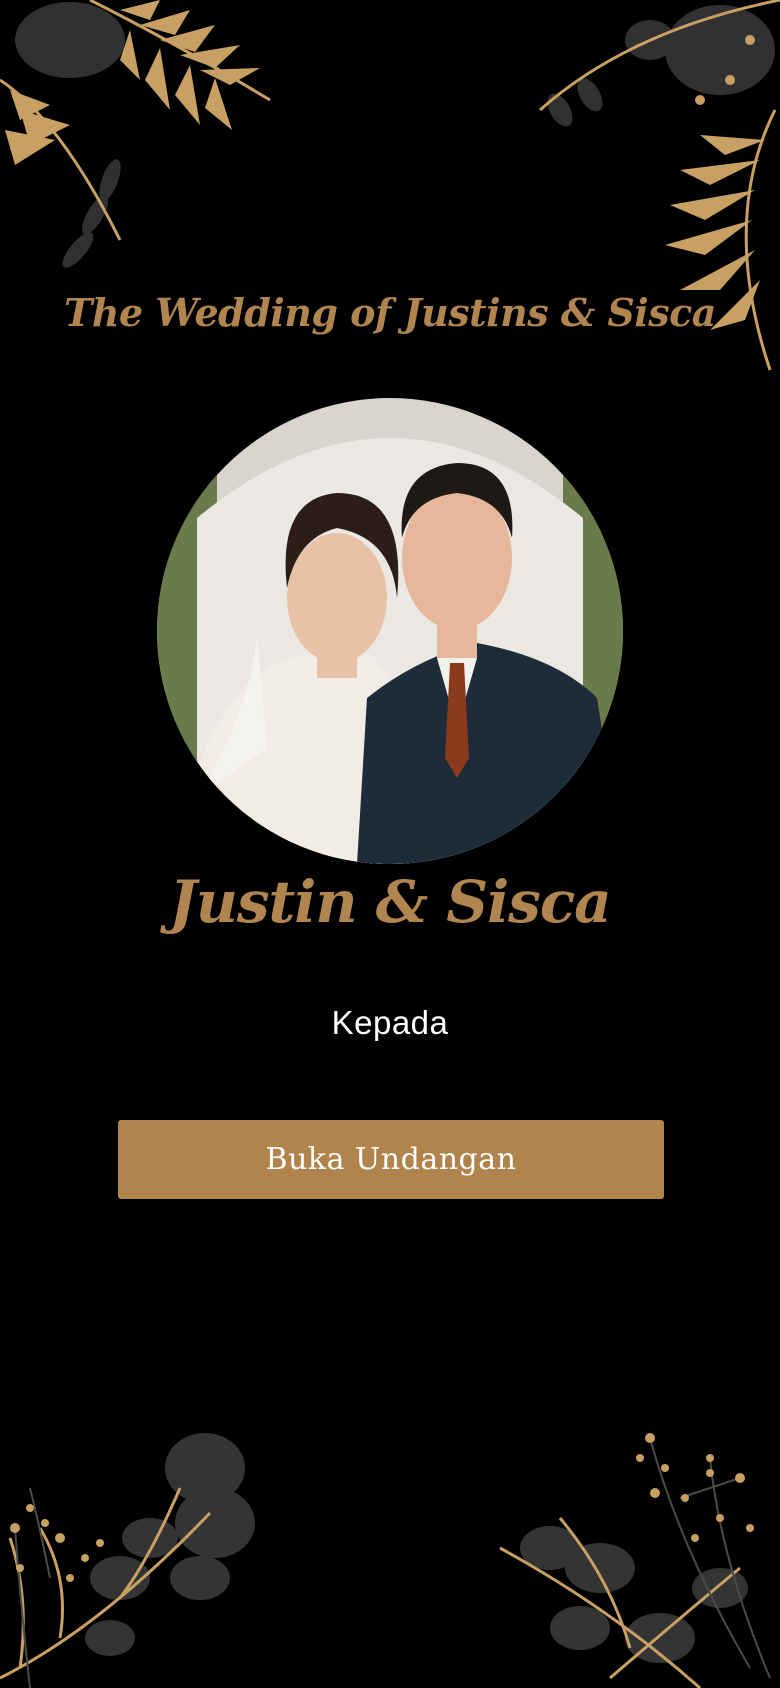 This screenshot has width=780, height=1688. I want to click on page-title: The Wedding of Justins & Sisca, so click(390, 312).